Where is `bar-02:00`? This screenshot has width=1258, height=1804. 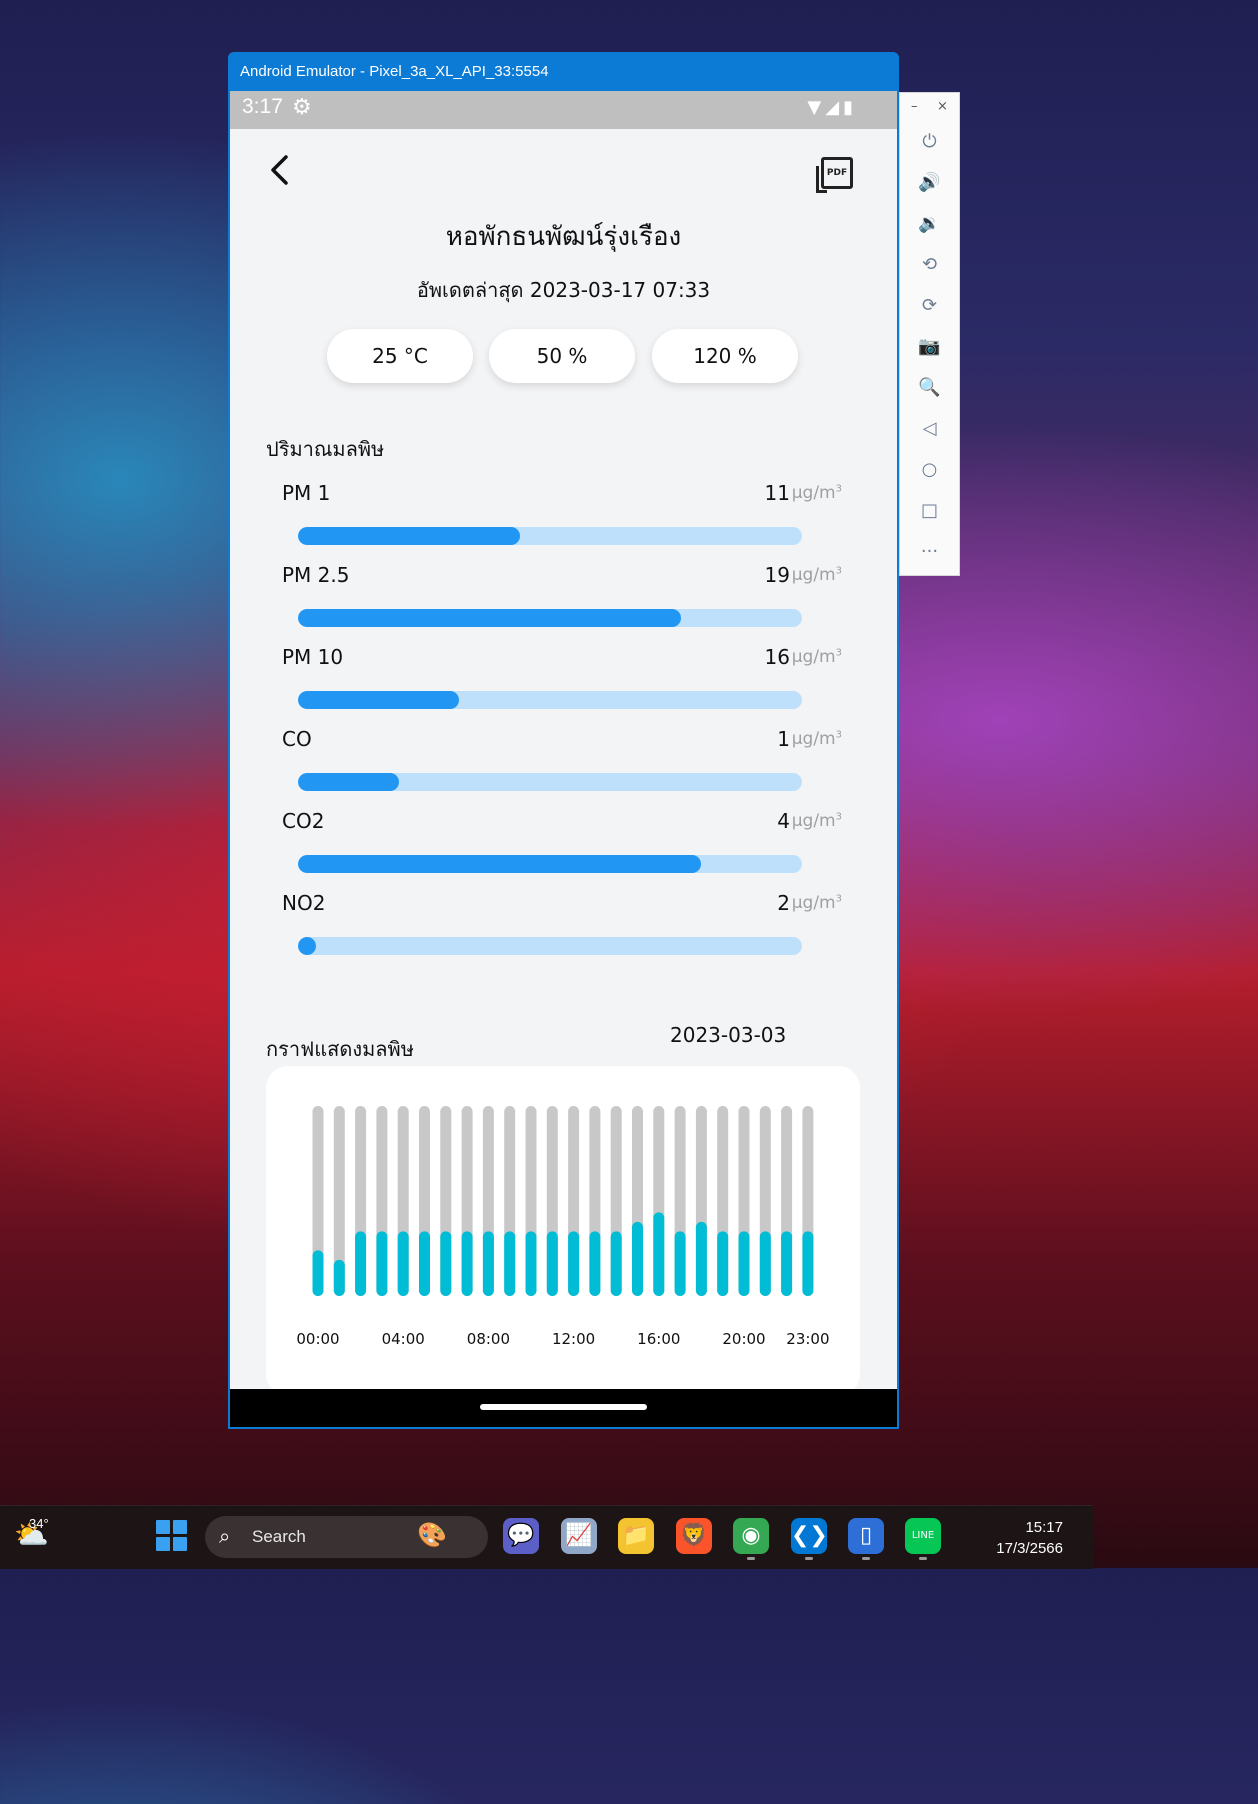
bar-02:00 is located at coordinates (361, 1263).